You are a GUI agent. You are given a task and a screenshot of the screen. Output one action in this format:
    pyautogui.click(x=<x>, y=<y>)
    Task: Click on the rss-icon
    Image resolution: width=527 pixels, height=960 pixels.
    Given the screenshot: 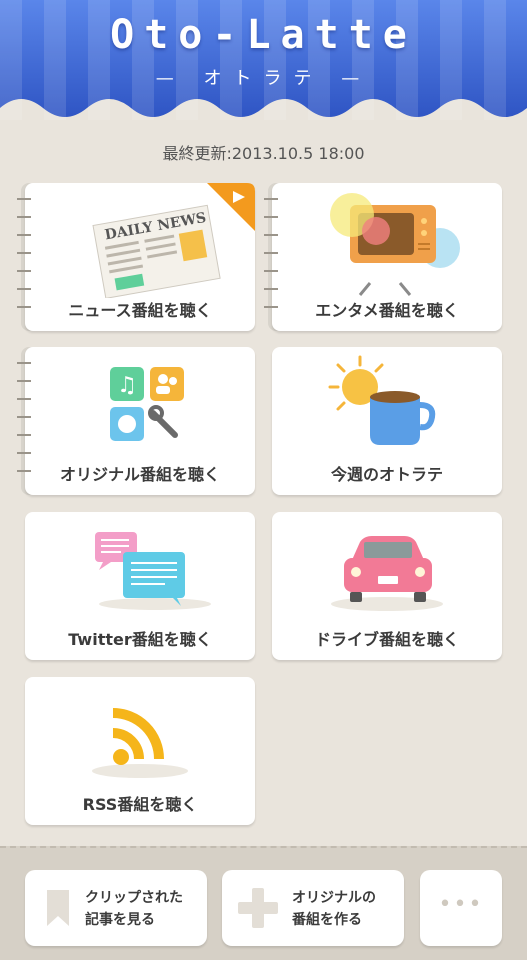 What is the action you would take?
    pyautogui.click(x=140, y=743)
    